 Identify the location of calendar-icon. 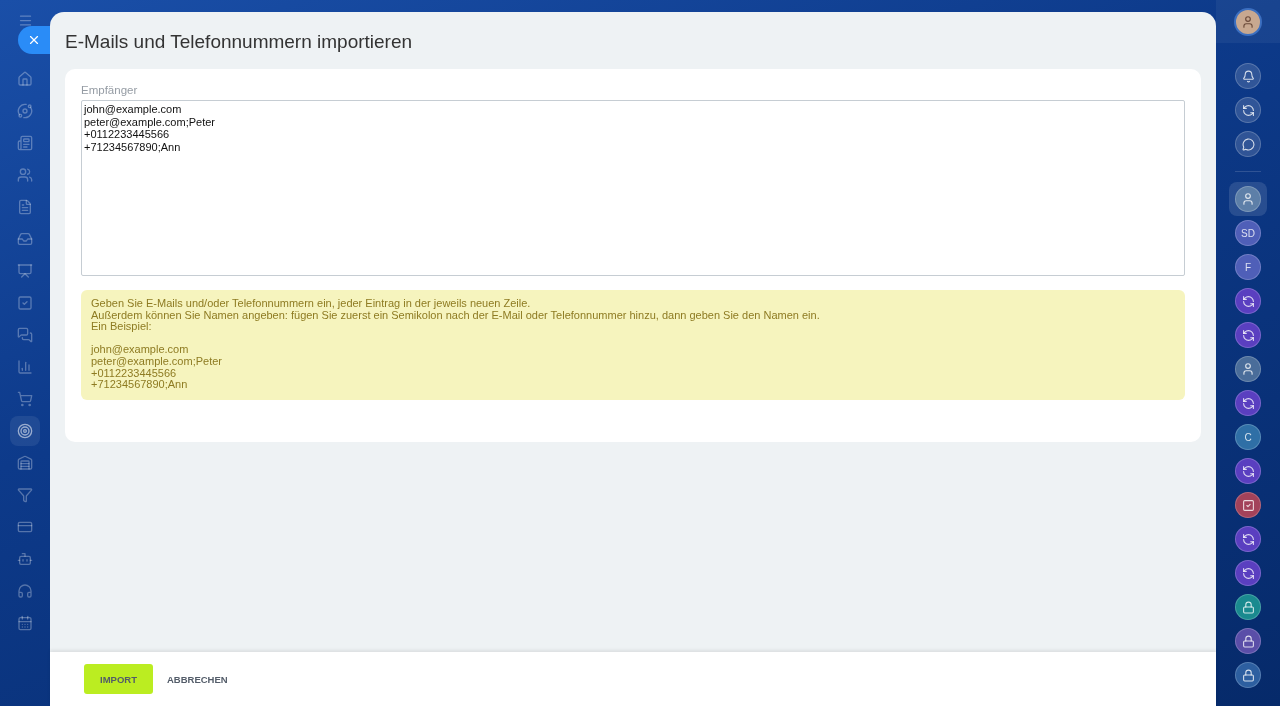
(25, 623).